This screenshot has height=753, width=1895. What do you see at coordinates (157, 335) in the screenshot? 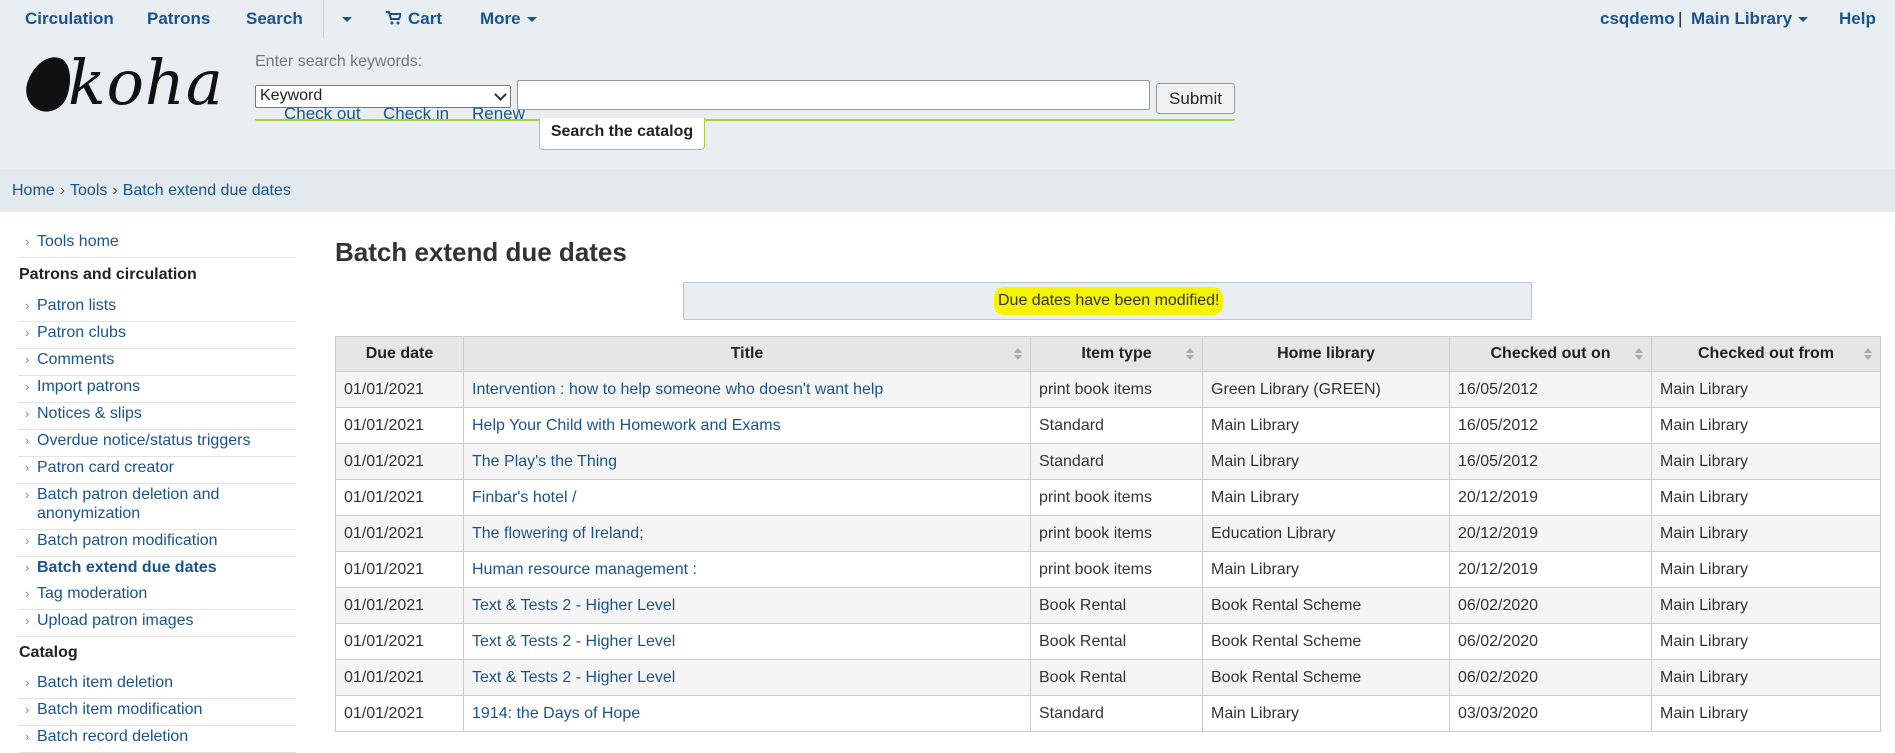
I see `sidebar-item-patron-clubs: › Patron clubs` at bounding box center [157, 335].